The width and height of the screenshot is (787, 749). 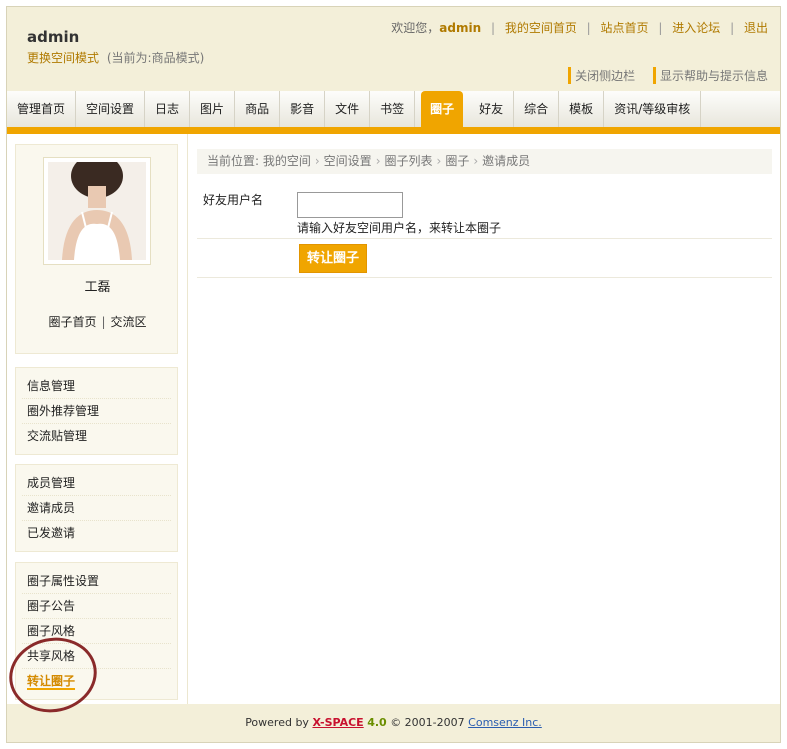 What do you see at coordinates (72, 322) in the screenshot?
I see `group-home-link: 圈子首页` at bounding box center [72, 322].